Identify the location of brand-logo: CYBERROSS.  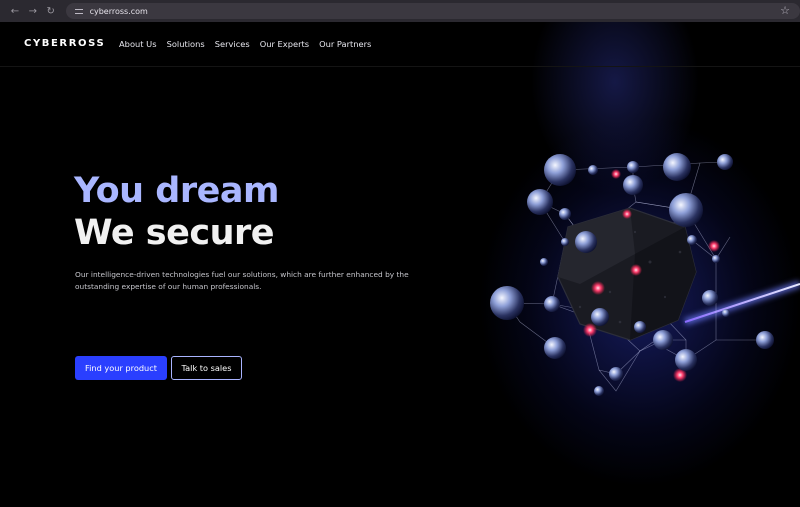
(64, 43).